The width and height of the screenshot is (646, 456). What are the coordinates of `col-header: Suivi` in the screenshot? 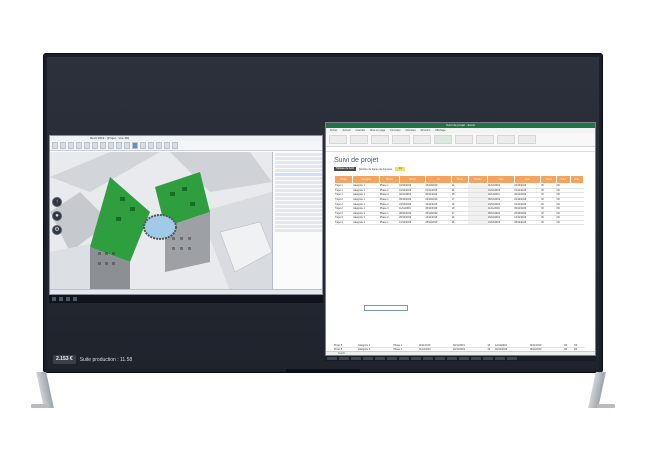 It's located at (563, 179).